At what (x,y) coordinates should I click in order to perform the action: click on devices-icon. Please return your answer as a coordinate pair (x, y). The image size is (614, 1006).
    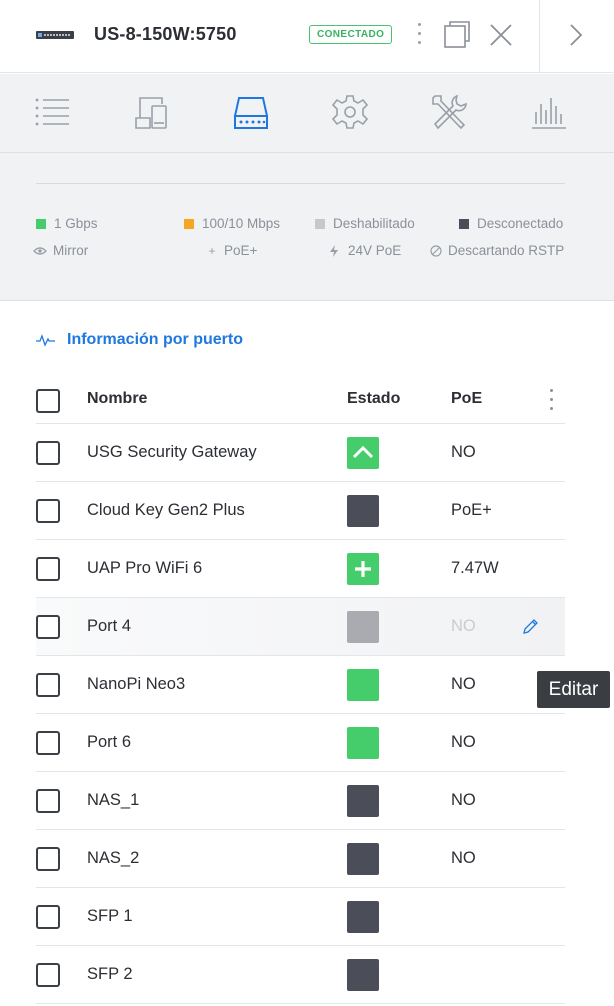
    Looking at the image, I should click on (152, 112).